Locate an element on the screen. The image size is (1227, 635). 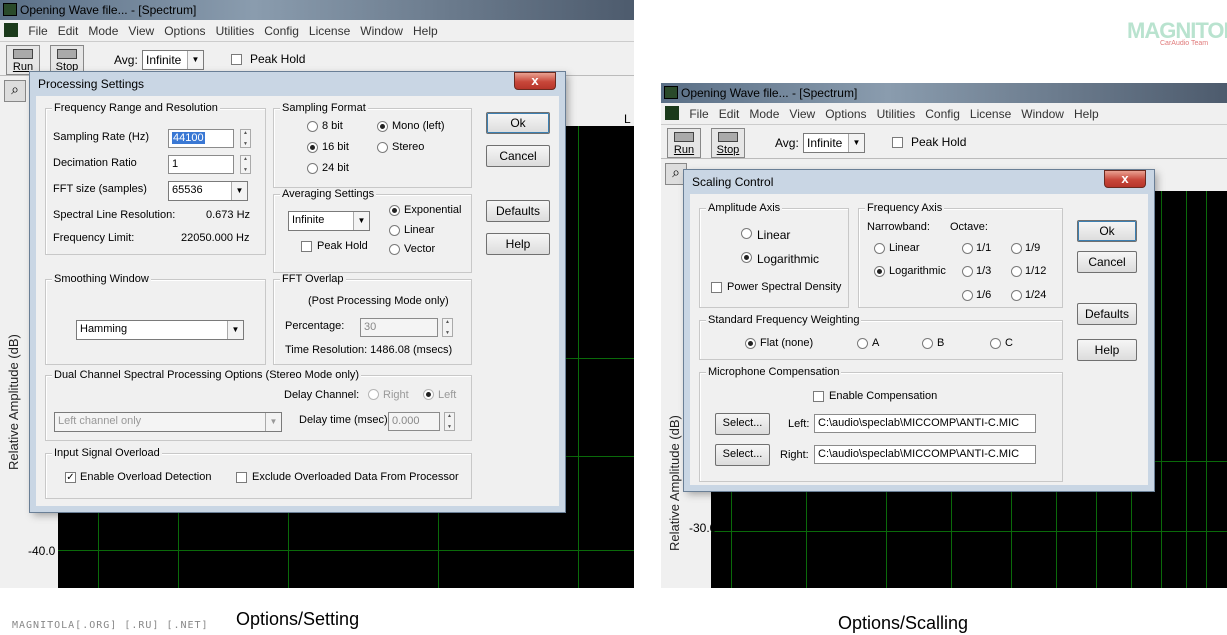
left-path-input: C:\audio\speclab\MICCOMP\ANTI-C.MIC is located at coordinates (925, 423).